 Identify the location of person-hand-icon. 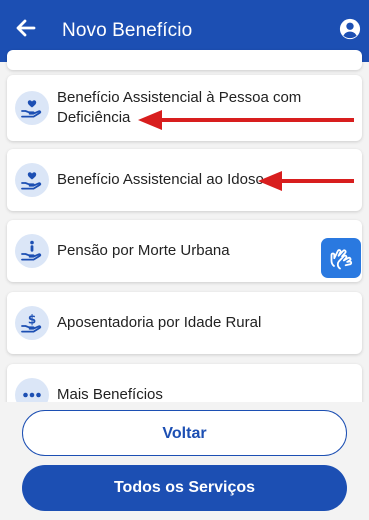
(32, 251).